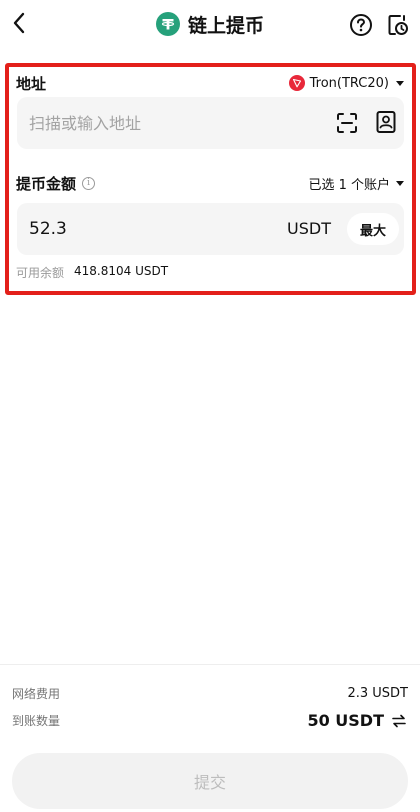 Image resolution: width=420 pixels, height=812 pixels. What do you see at coordinates (129, 229) in the screenshot?
I see `amount-input` at bounding box center [129, 229].